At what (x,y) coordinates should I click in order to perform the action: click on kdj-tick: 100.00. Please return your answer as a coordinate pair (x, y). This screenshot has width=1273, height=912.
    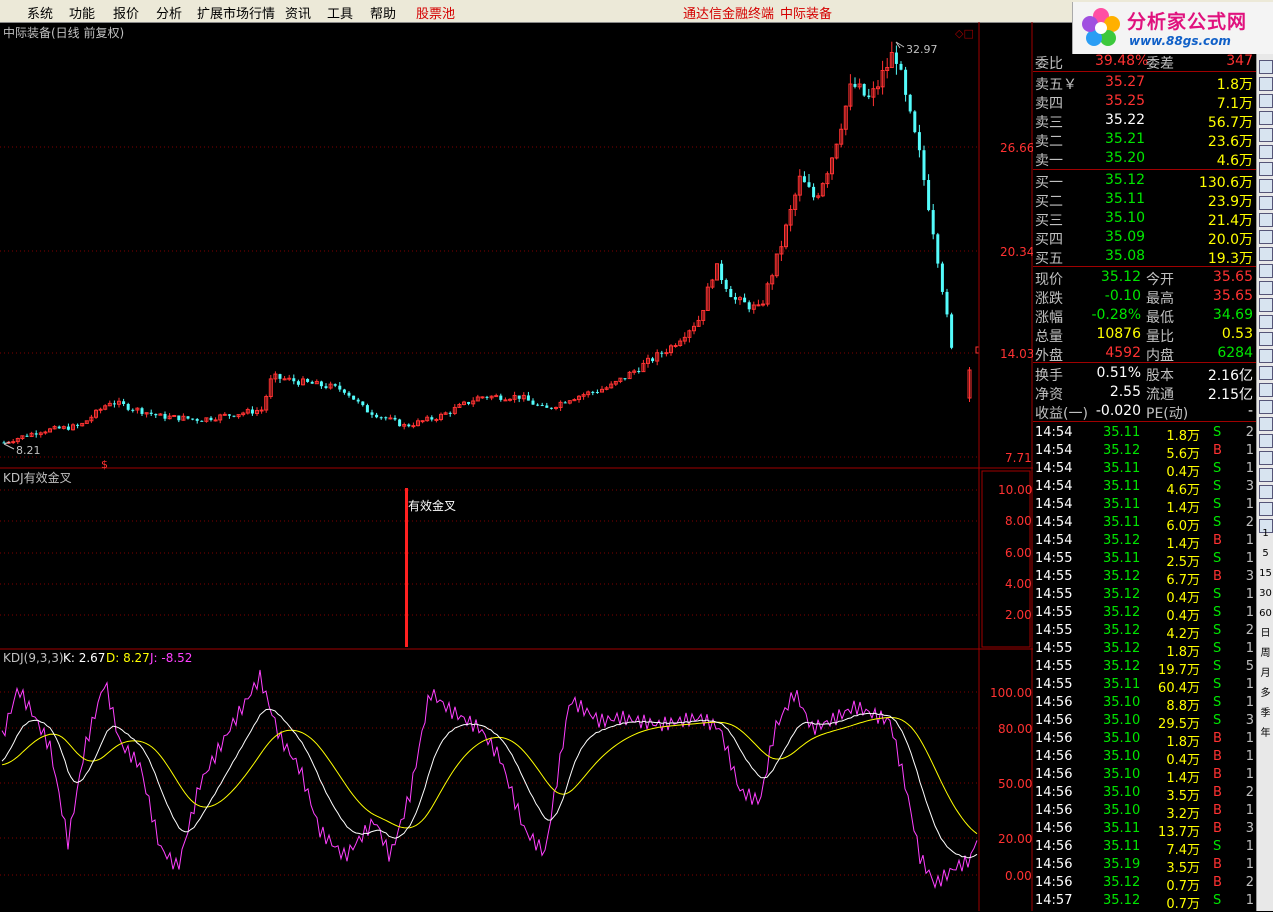
    Looking at the image, I should click on (1011, 693).